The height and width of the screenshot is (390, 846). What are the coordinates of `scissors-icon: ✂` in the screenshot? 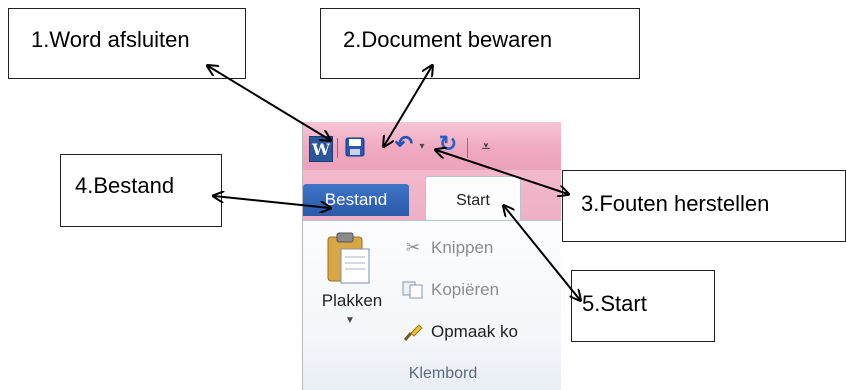 It's located at (413, 247).